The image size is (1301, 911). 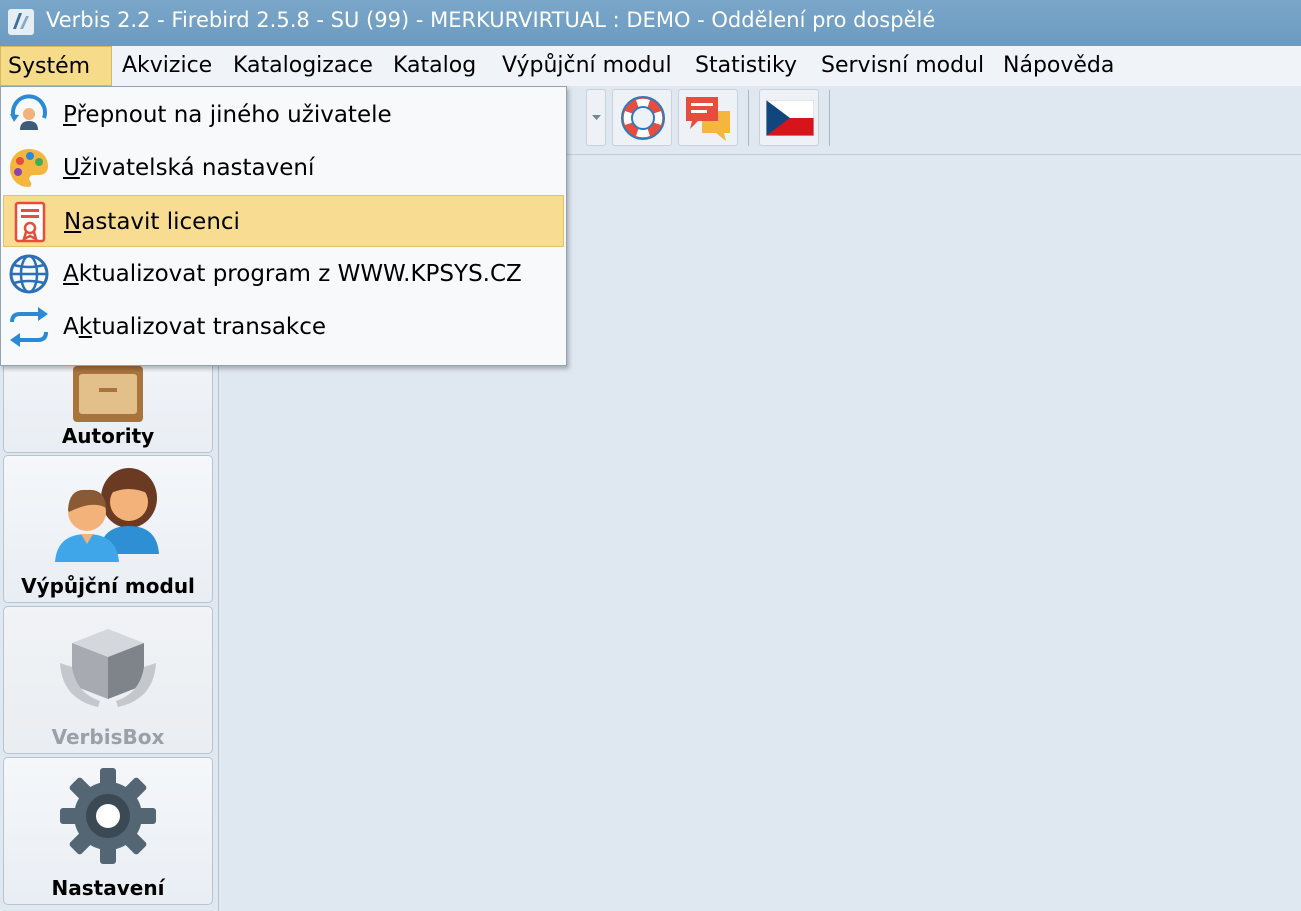 What do you see at coordinates (85, 327) in the screenshot?
I see `accelerator-key: k` at bounding box center [85, 327].